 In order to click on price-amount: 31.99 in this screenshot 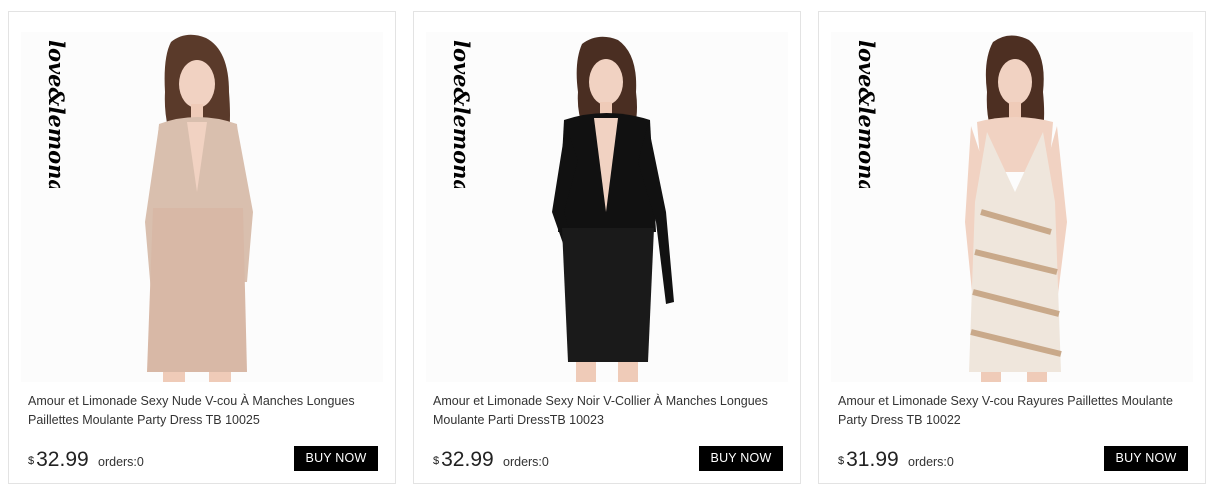, I will do `click(872, 459)`.